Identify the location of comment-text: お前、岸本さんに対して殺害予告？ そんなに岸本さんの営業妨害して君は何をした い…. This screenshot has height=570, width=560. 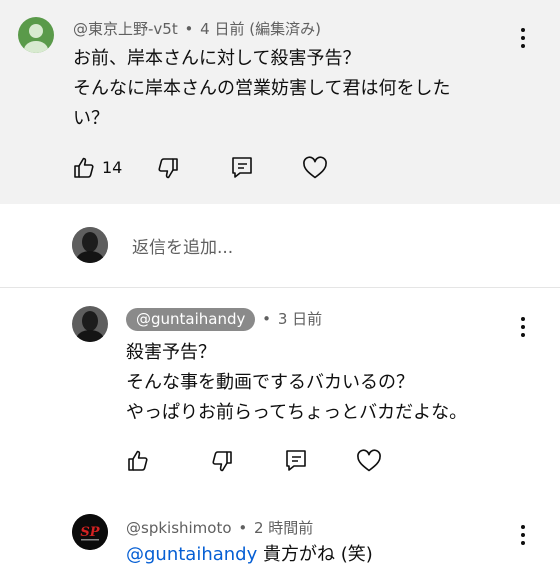
(261, 89).